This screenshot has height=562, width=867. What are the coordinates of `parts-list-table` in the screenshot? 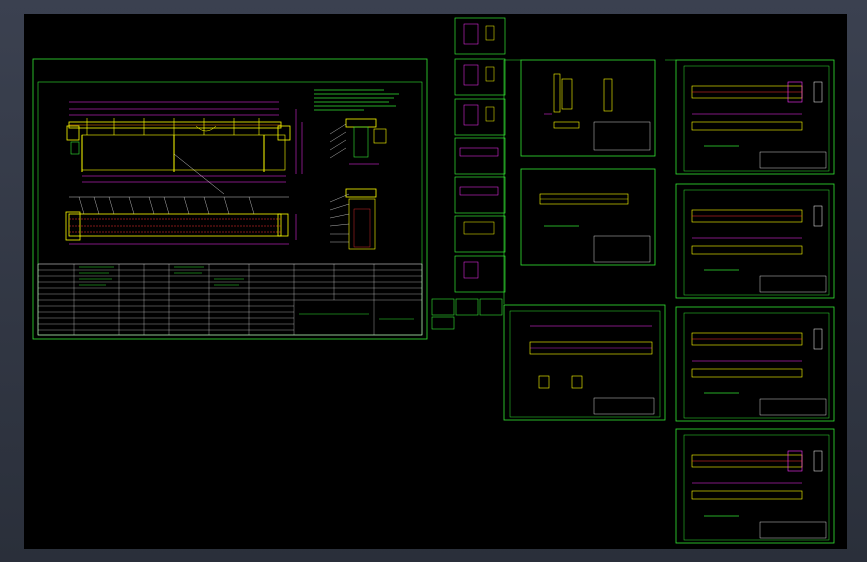 It's located at (230, 299).